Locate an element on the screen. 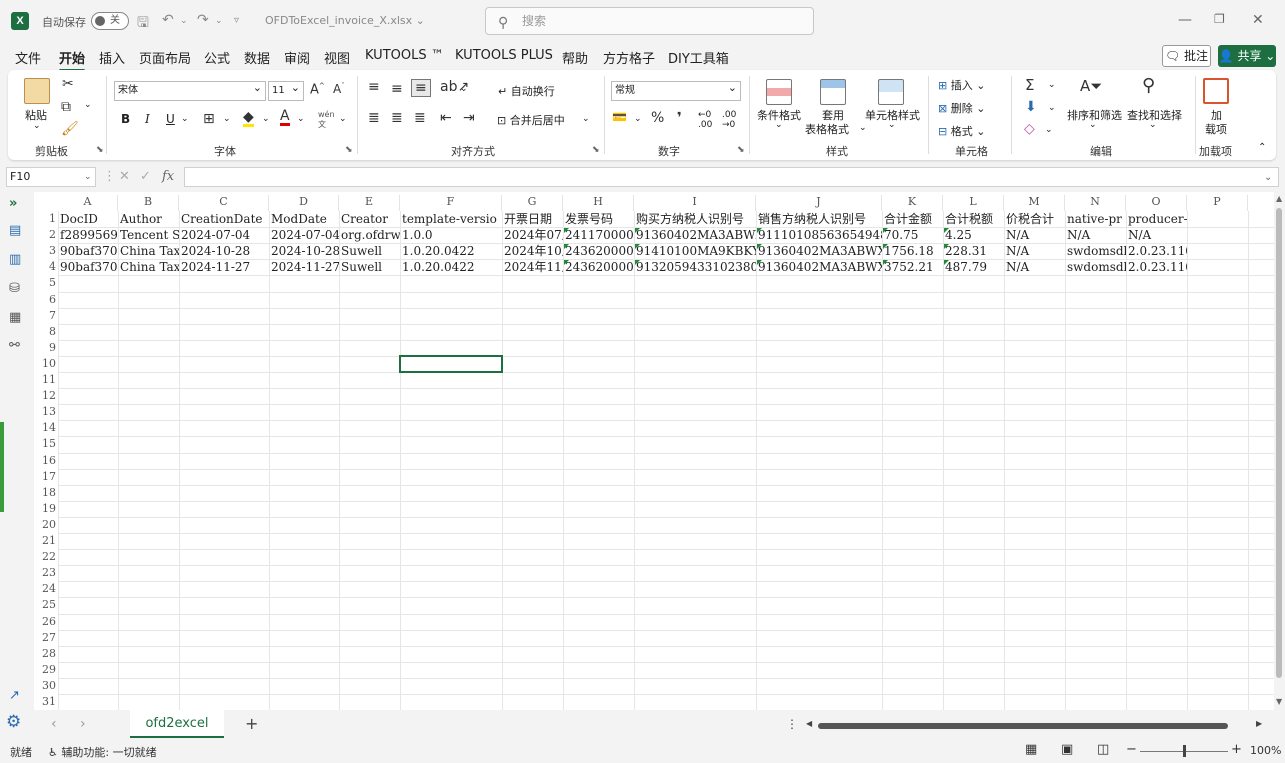 Image resolution: width=1285 pixels, height=763 pixels. navigation-icon: ▥ is located at coordinates (15, 259).